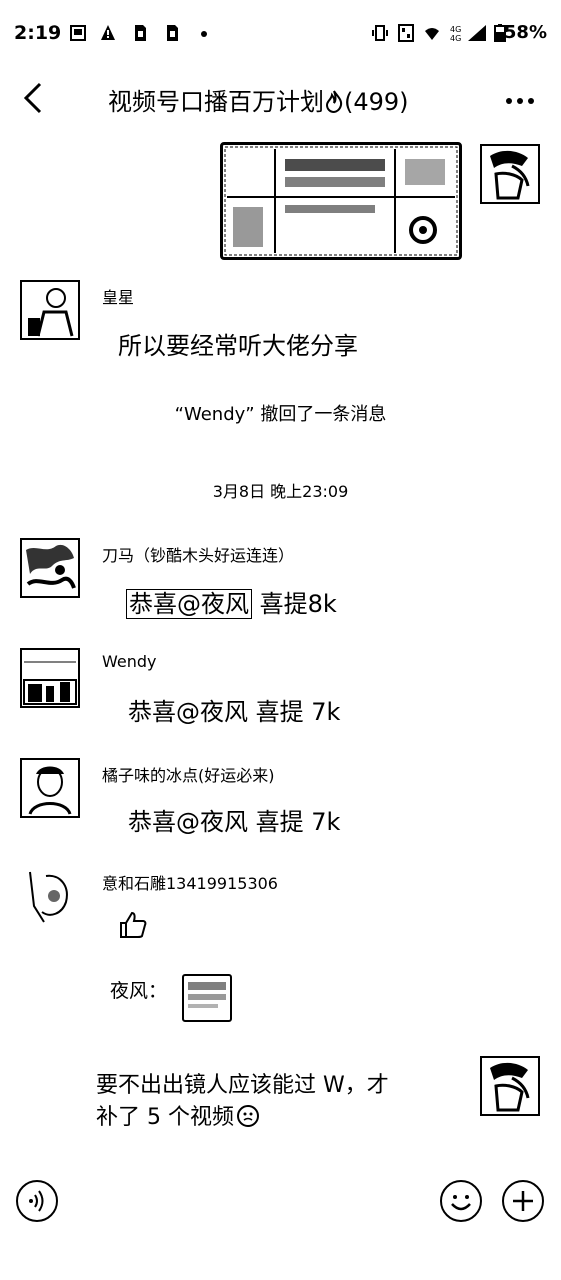 The image size is (561, 1280). What do you see at coordinates (461, 1201) in the screenshot?
I see `smile-icon` at bounding box center [461, 1201].